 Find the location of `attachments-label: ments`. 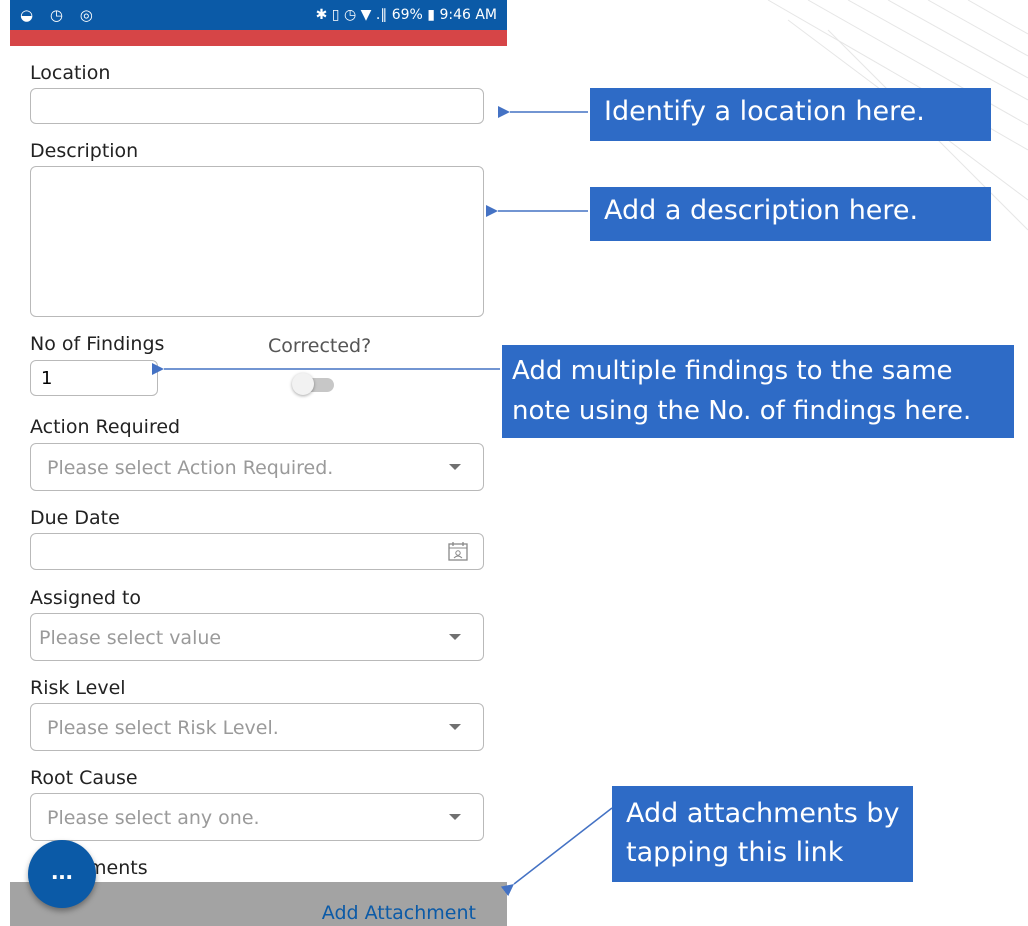

attachments-label: ments is located at coordinates (118, 868).